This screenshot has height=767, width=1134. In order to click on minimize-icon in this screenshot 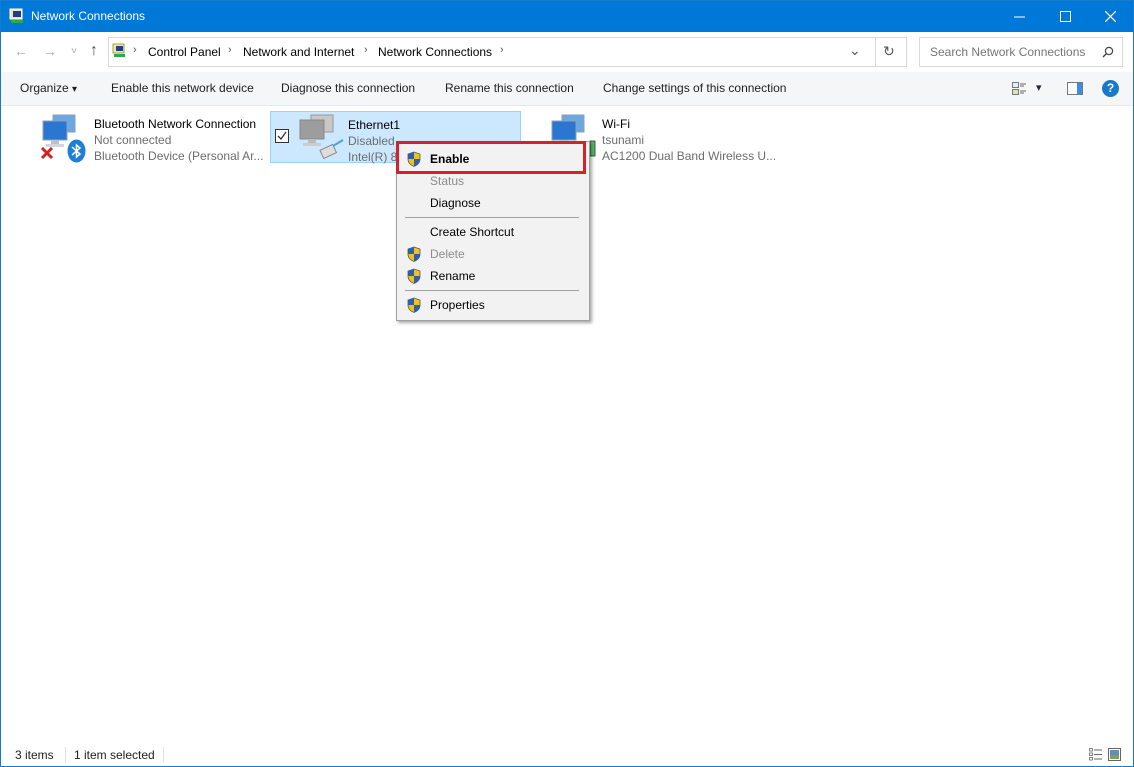, I will do `click(1019, 17)`.